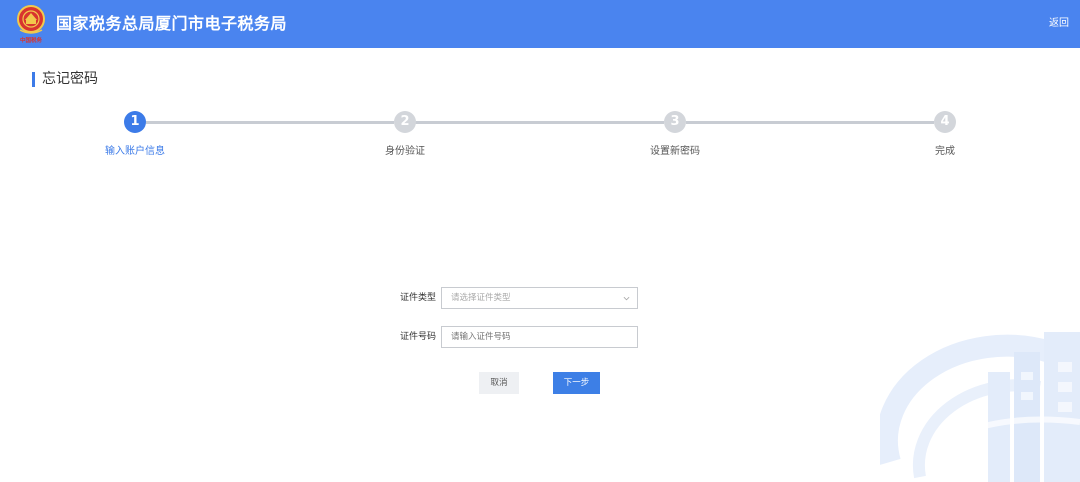 The height and width of the screenshot is (482, 1080). What do you see at coordinates (135, 151) in the screenshot?
I see `step-1-label: 输入账户信息` at bounding box center [135, 151].